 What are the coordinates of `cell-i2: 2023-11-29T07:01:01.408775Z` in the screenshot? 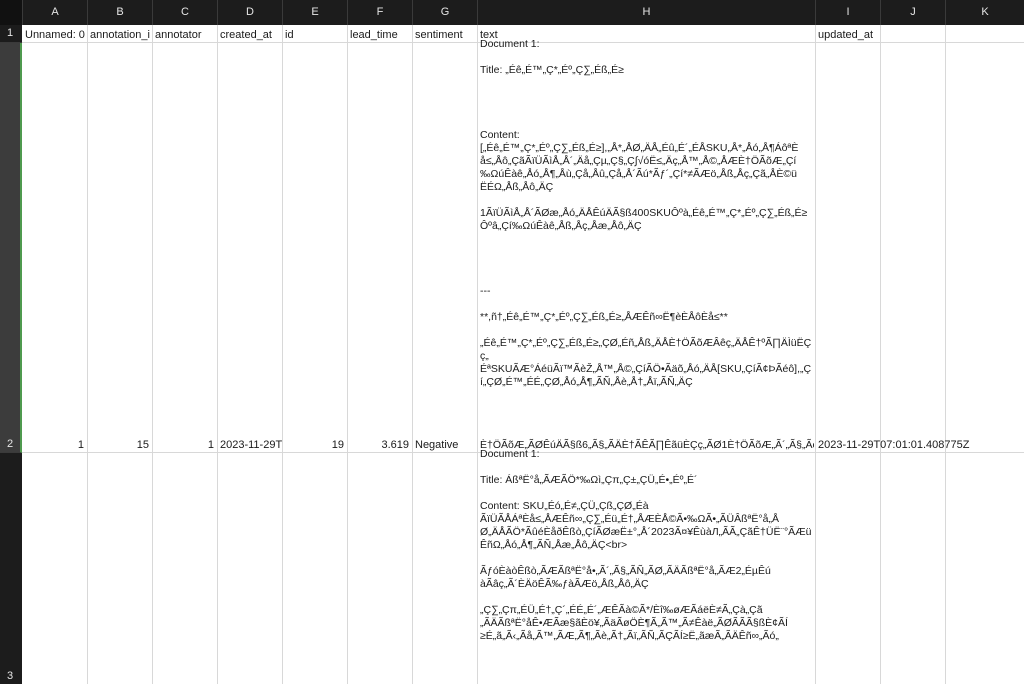 It's located at (920, 445).